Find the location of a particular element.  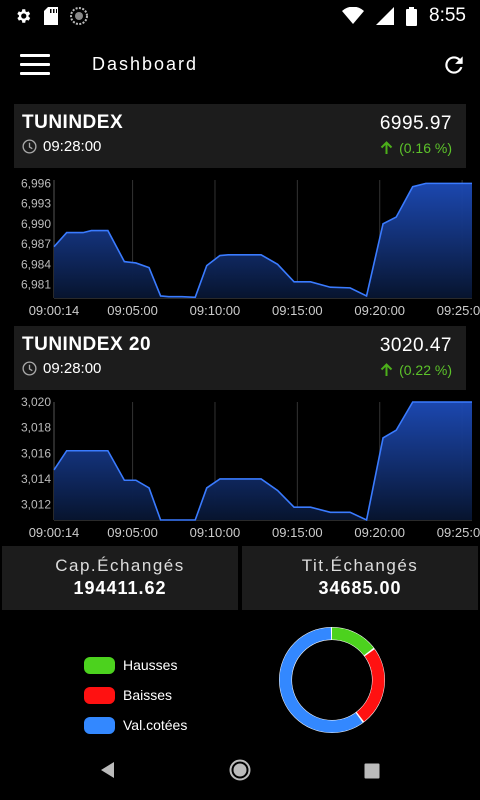

y-tick-label: 6,987 is located at coordinates (36, 244).